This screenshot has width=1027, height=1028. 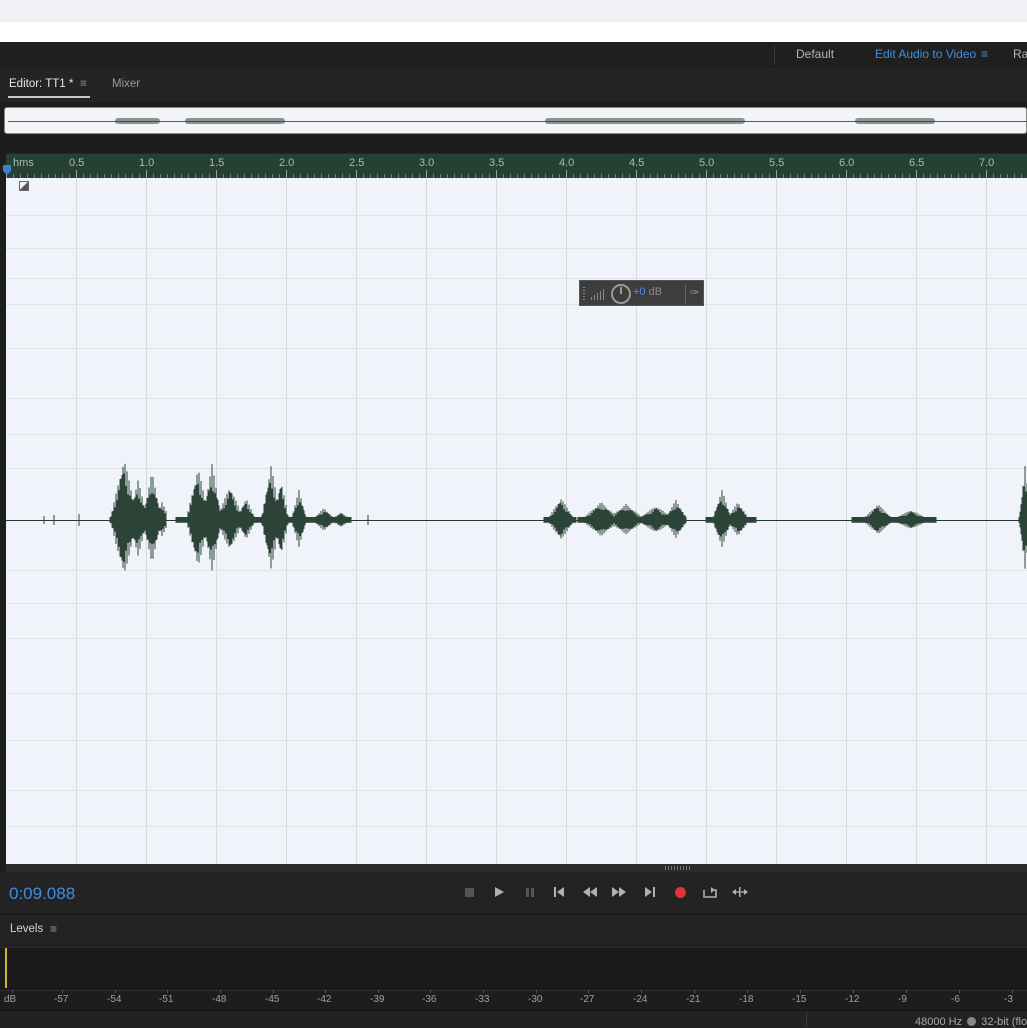 What do you see at coordinates (987, 163) in the screenshot?
I see `ruler-tick-label: 7.0` at bounding box center [987, 163].